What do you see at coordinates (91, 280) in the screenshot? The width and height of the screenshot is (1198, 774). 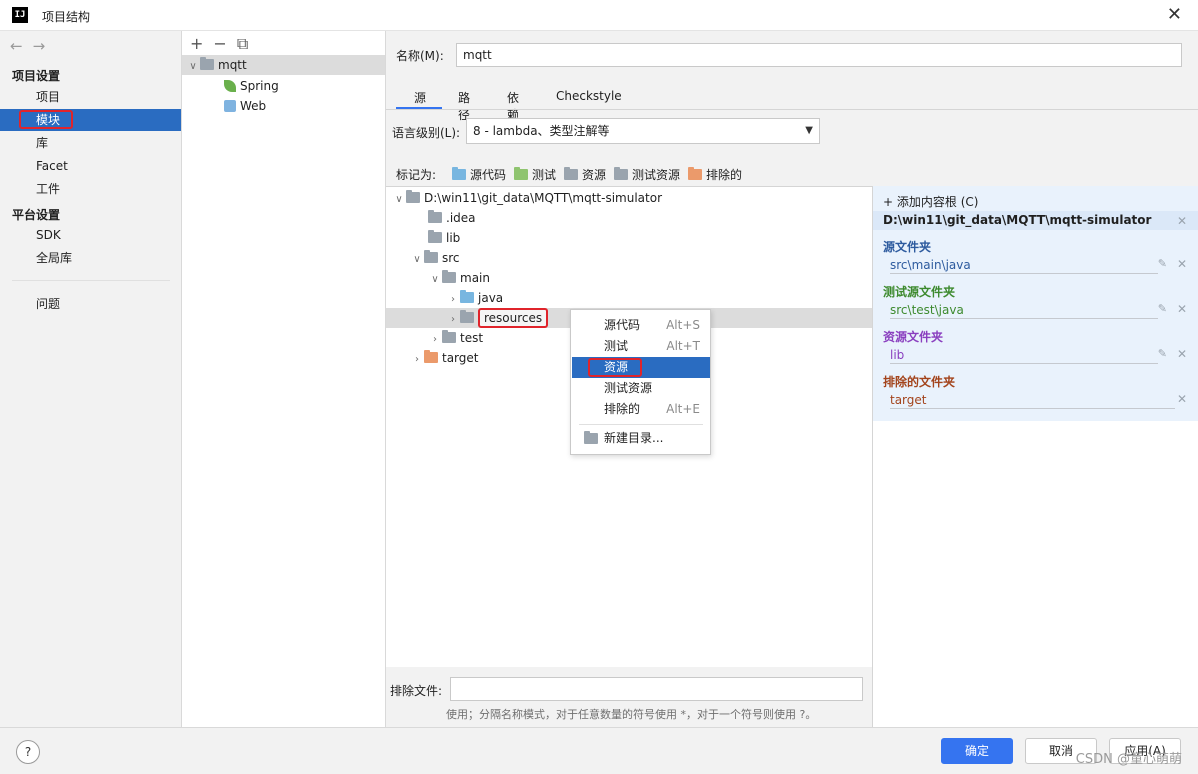 I see `sidebar-divider` at bounding box center [91, 280].